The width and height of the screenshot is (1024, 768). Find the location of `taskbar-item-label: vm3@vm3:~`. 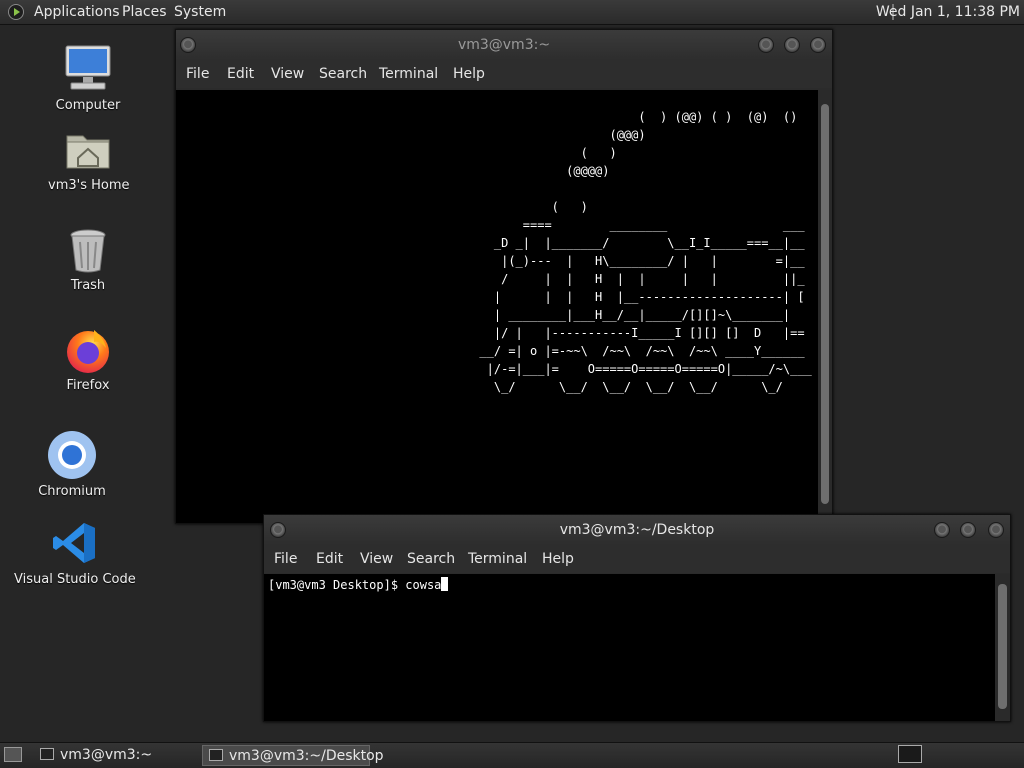

taskbar-item-label: vm3@vm3:~ is located at coordinates (106, 755).